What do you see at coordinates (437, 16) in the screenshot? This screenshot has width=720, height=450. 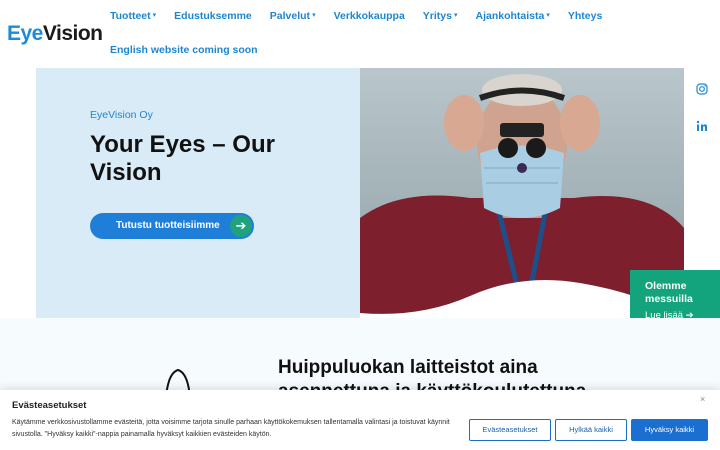 I see `nav-label: Yritys` at bounding box center [437, 16].